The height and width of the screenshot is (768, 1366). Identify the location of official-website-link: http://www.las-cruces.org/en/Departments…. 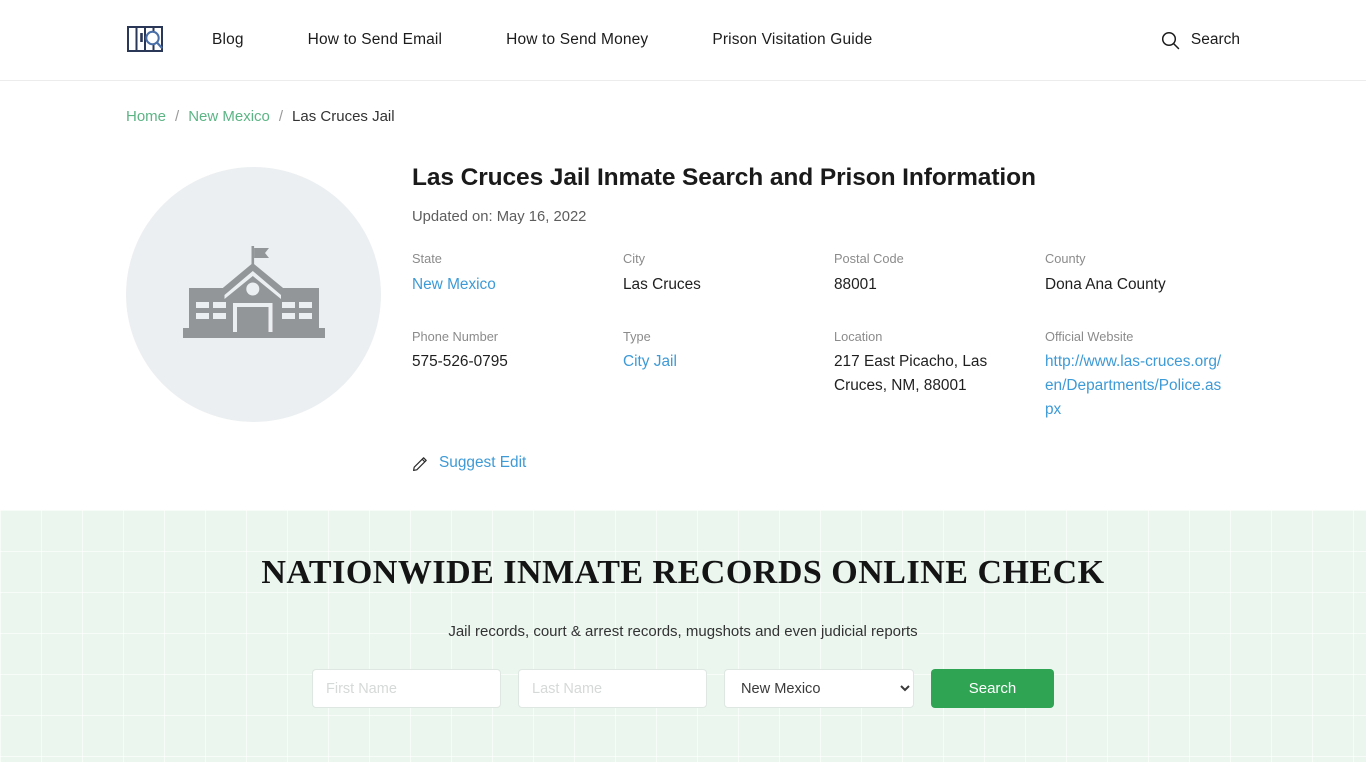
(1133, 385).